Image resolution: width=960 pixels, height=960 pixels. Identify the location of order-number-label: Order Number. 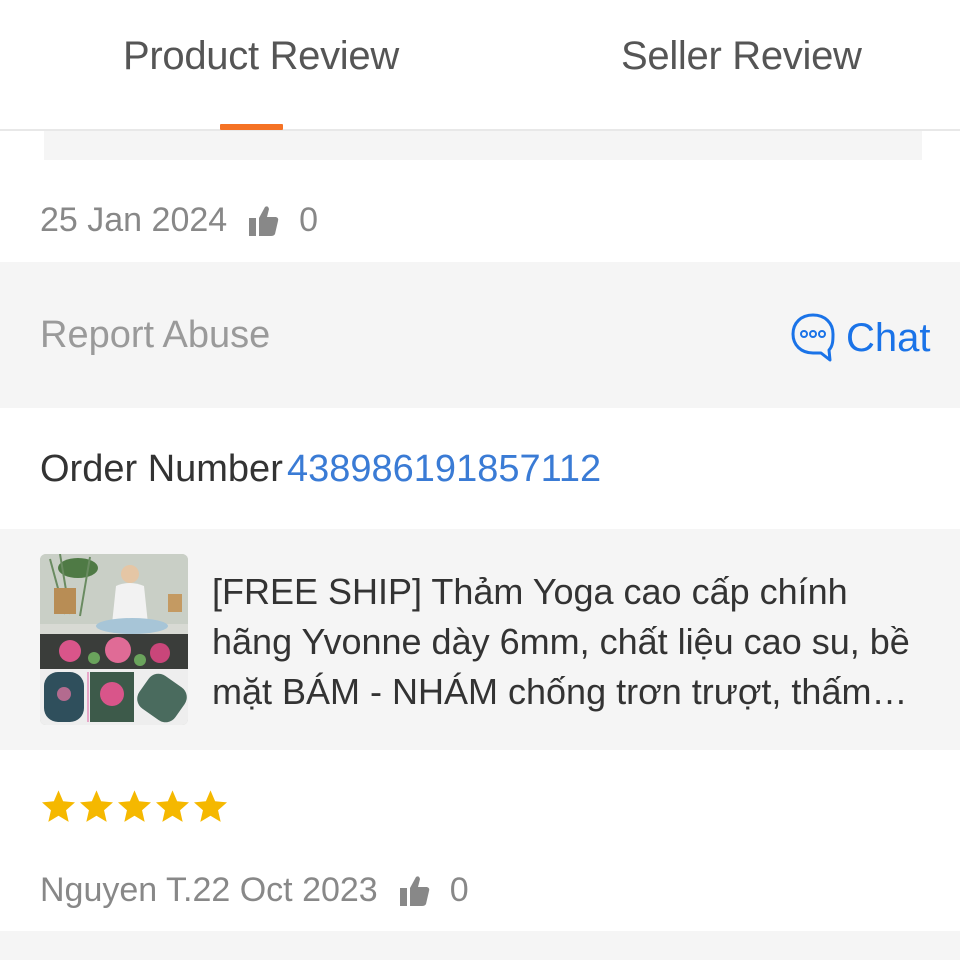
(161, 469).